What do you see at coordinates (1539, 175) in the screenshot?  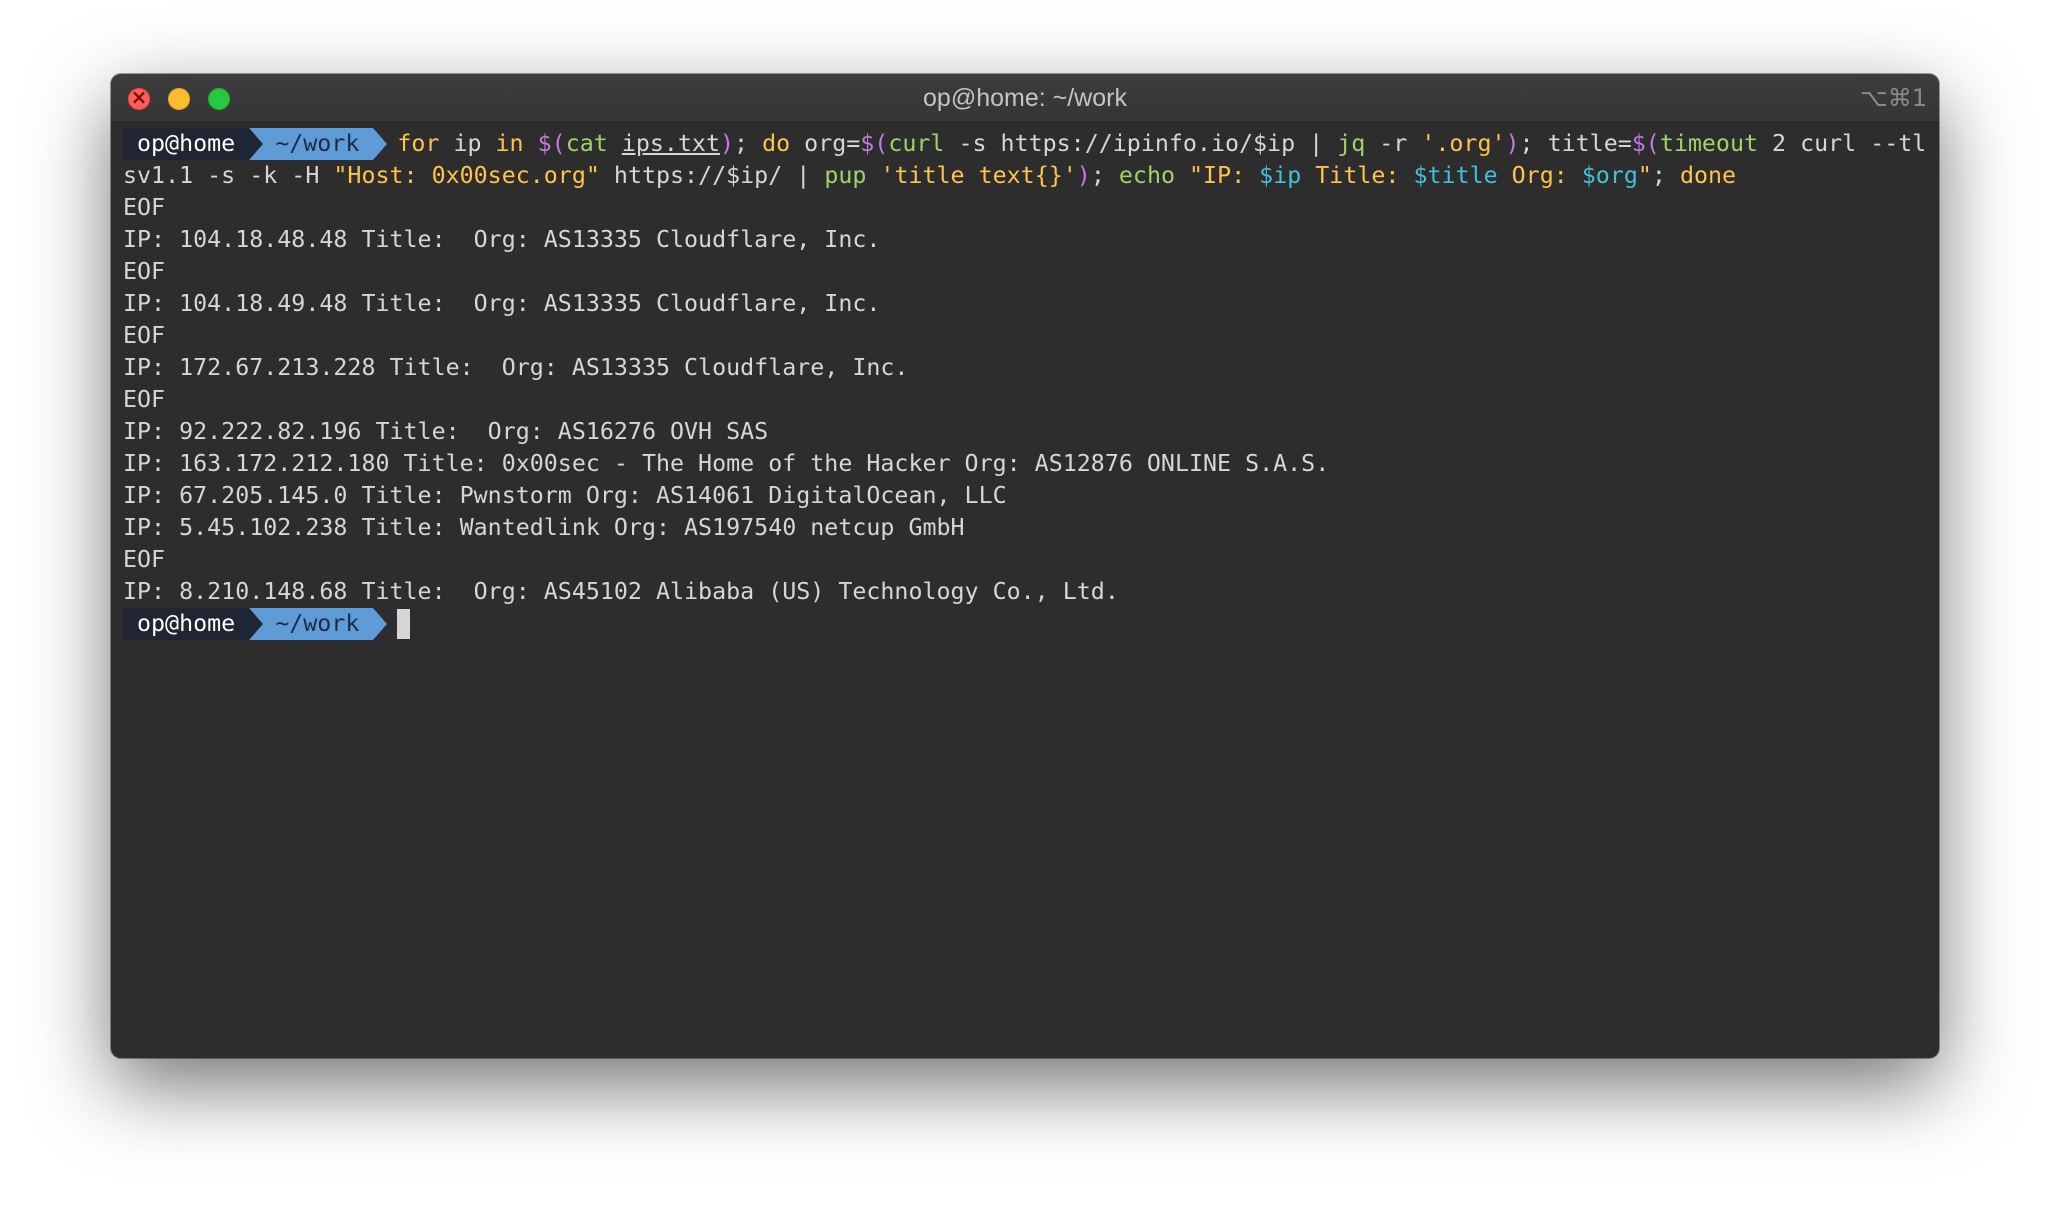 I see `command-token: Org:` at bounding box center [1539, 175].